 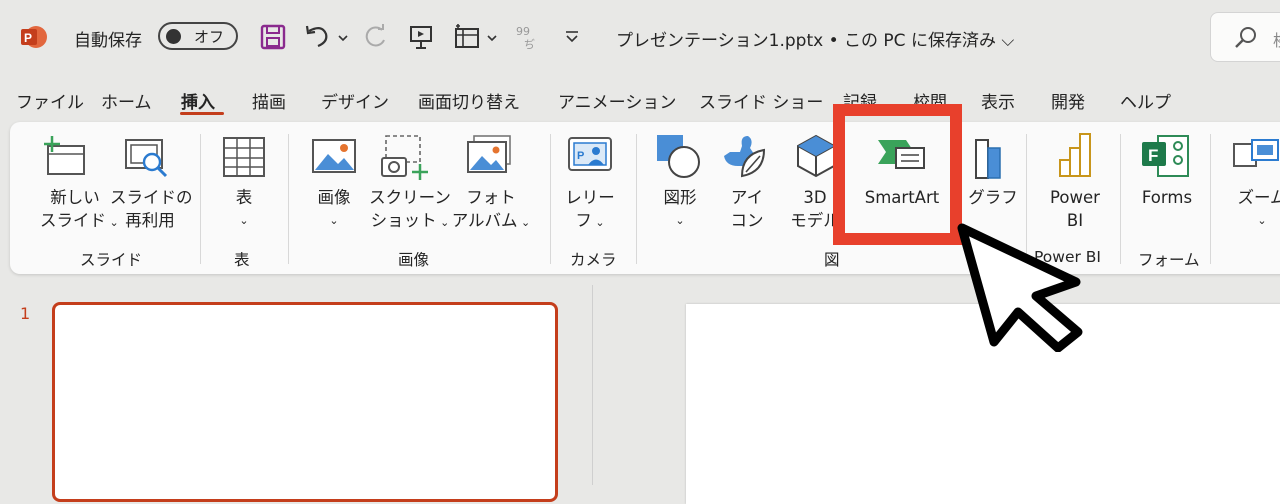 What do you see at coordinates (593, 260) in the screenshot?
I see `group-label-camera: カメラ` at bounding box center [593, 260].